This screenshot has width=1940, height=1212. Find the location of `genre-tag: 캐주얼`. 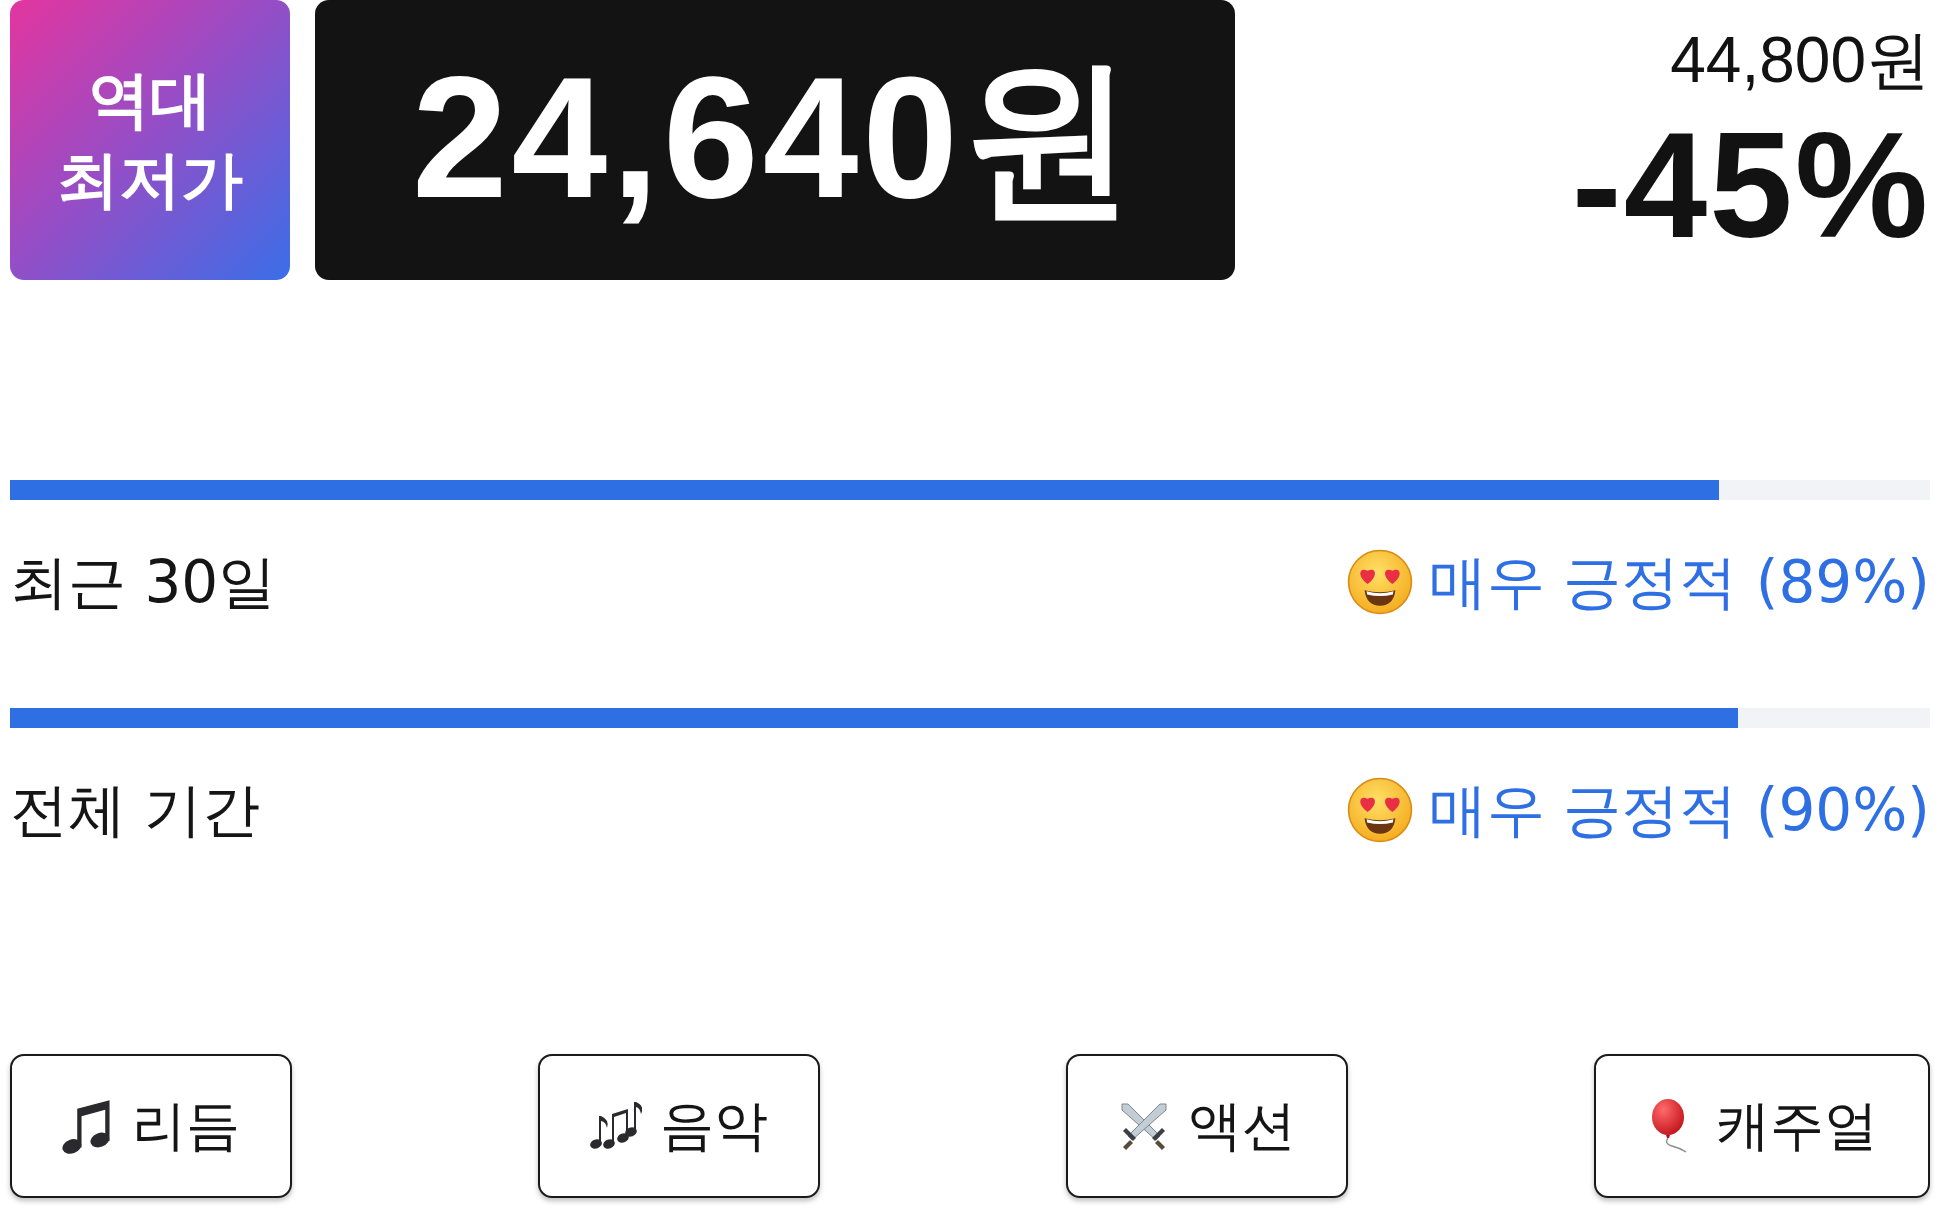

genre-tag: 캐주얼 is located at coordinates (1762, 1126).